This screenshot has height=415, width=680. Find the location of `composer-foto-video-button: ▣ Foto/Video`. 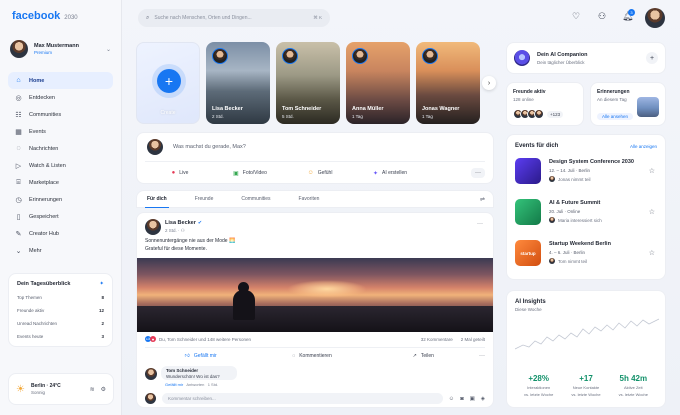

composer-foto-video-button: ▣ Foto/Video is located at coordinates (250, 173).